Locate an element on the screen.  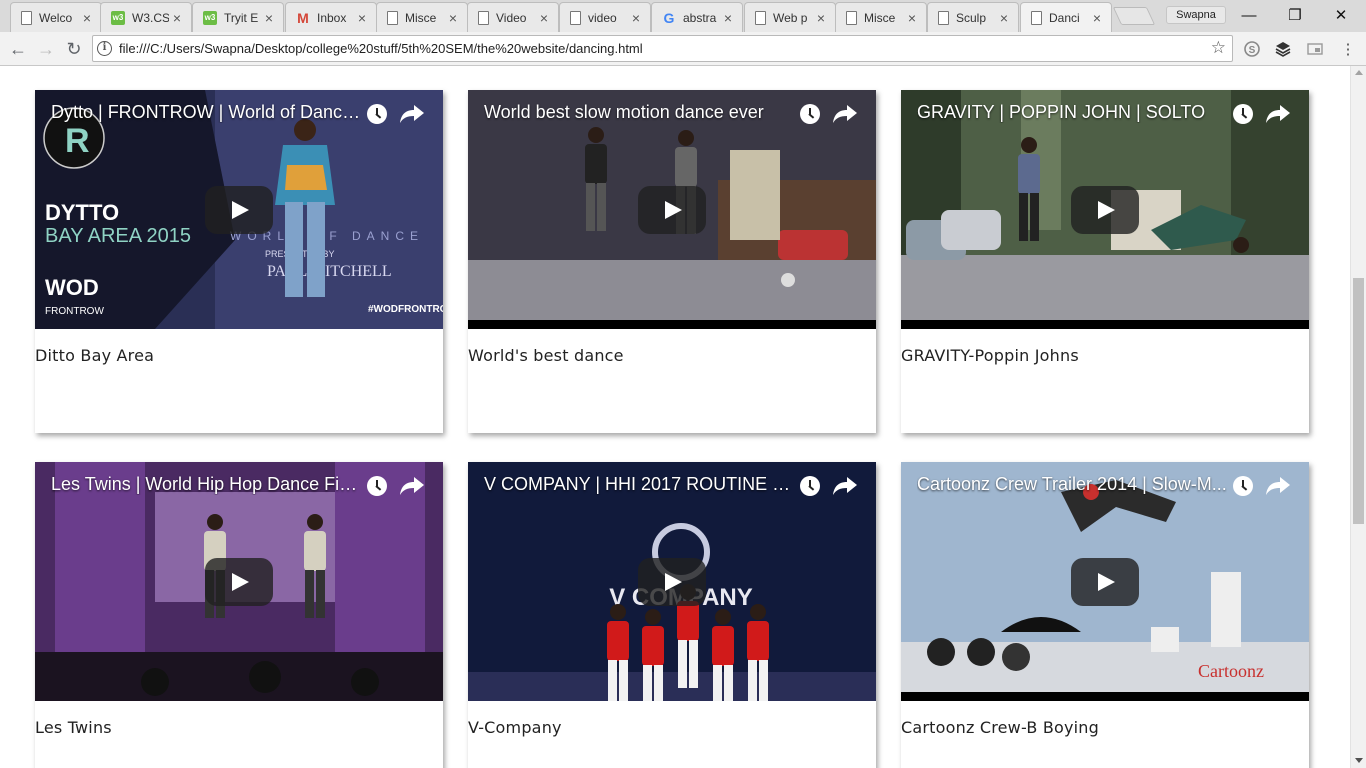
info-icon: i is located at coordinates (104, 48).